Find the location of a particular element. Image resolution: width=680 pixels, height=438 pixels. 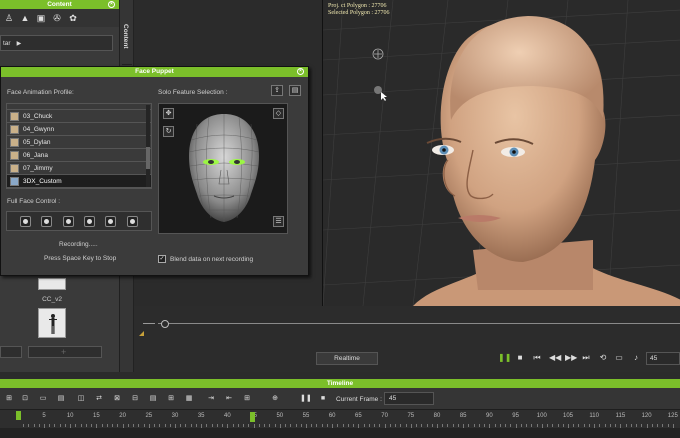

move-icon: ✥ is located at coordinates (168, 113).